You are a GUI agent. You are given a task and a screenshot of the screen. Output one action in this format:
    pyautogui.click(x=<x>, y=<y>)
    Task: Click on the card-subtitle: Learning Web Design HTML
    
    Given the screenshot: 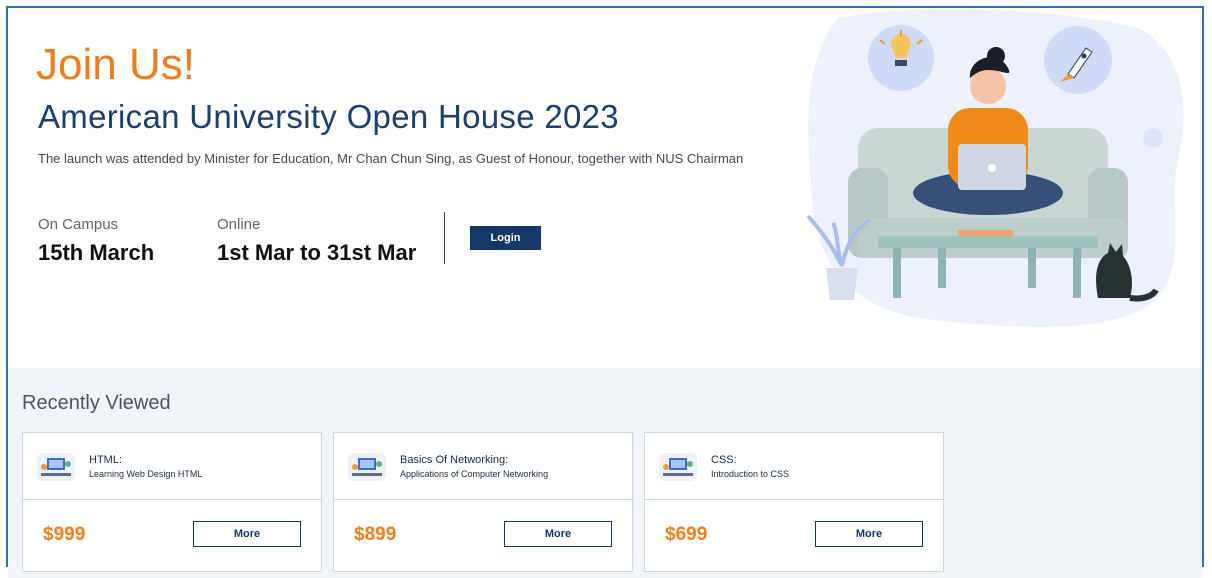 What is the action you would take?
    pyautogui.click(x=146, y=474)
    